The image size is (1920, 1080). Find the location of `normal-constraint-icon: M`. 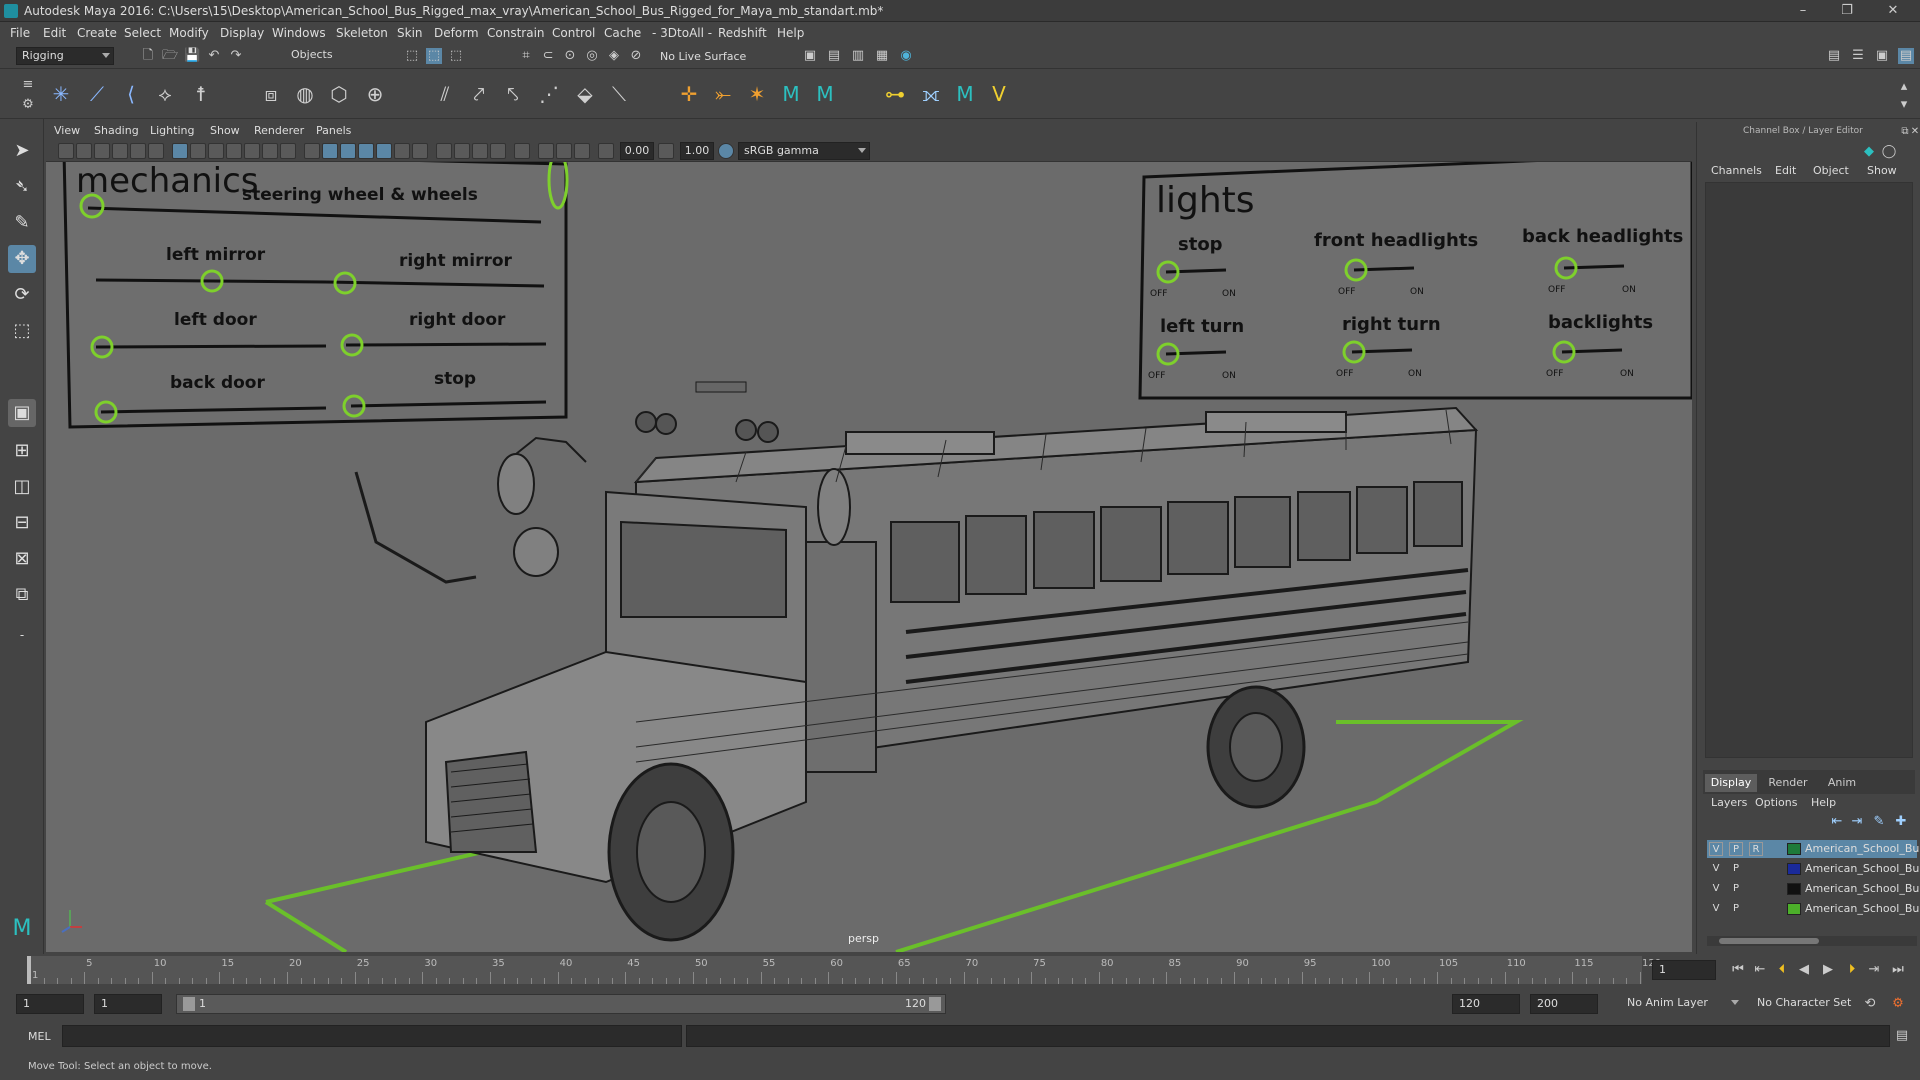

normal-constraint-icon: M is located at coordinates (965, 94).